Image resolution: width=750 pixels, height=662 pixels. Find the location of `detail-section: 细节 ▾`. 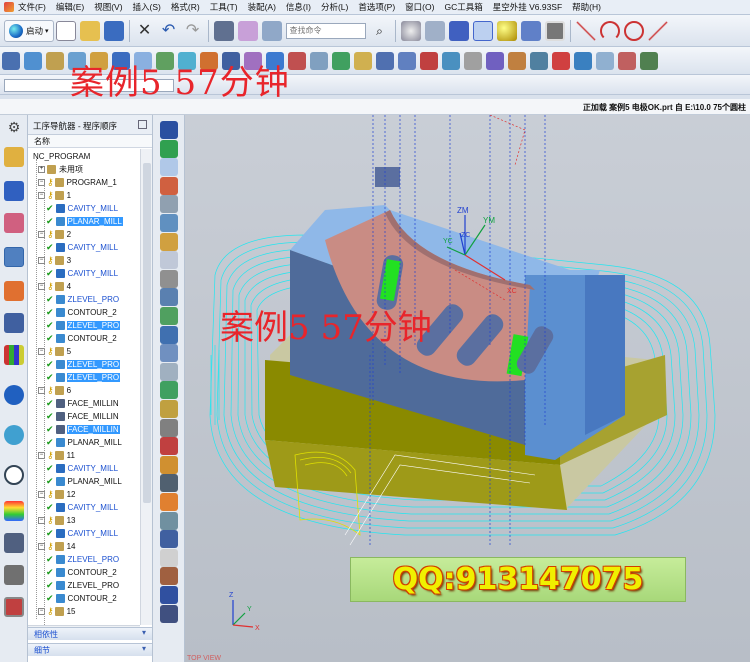

detail-section: 细节 ▾ is located at coordinates (90, 649).